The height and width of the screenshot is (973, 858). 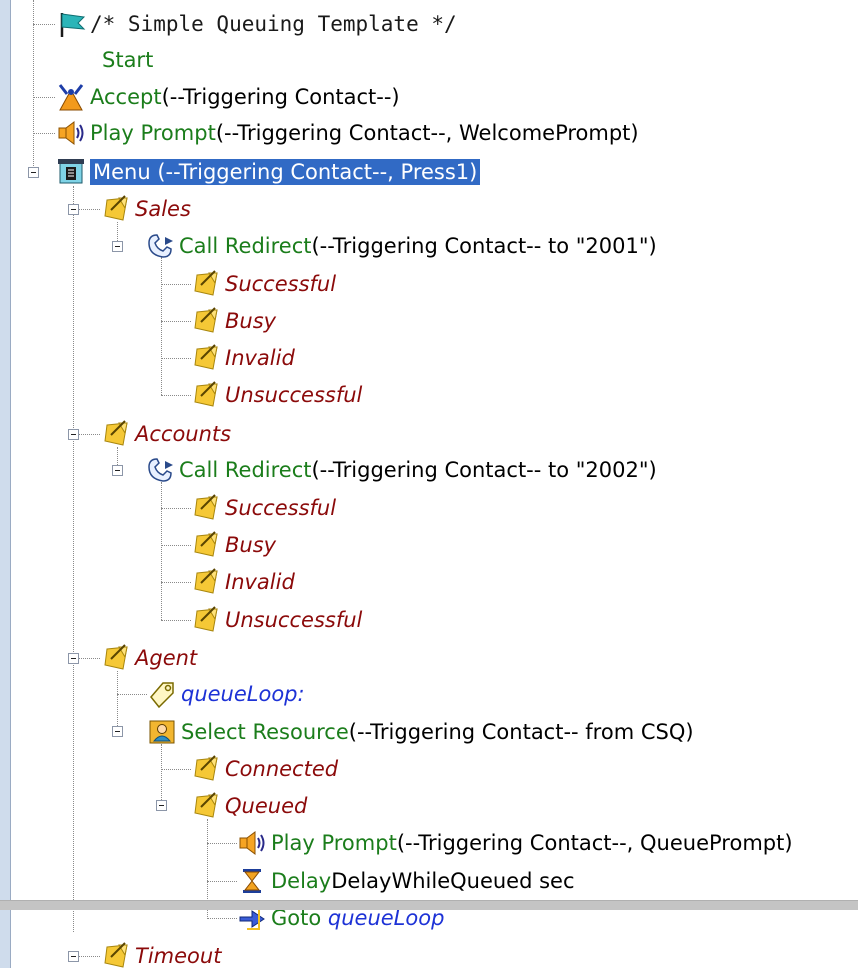 What do you see at coordinates (406, 881) in the screenshot?
I see `tree-node-delay: Delay DelayWhileQueued sec` at bounding box center [406, 881].